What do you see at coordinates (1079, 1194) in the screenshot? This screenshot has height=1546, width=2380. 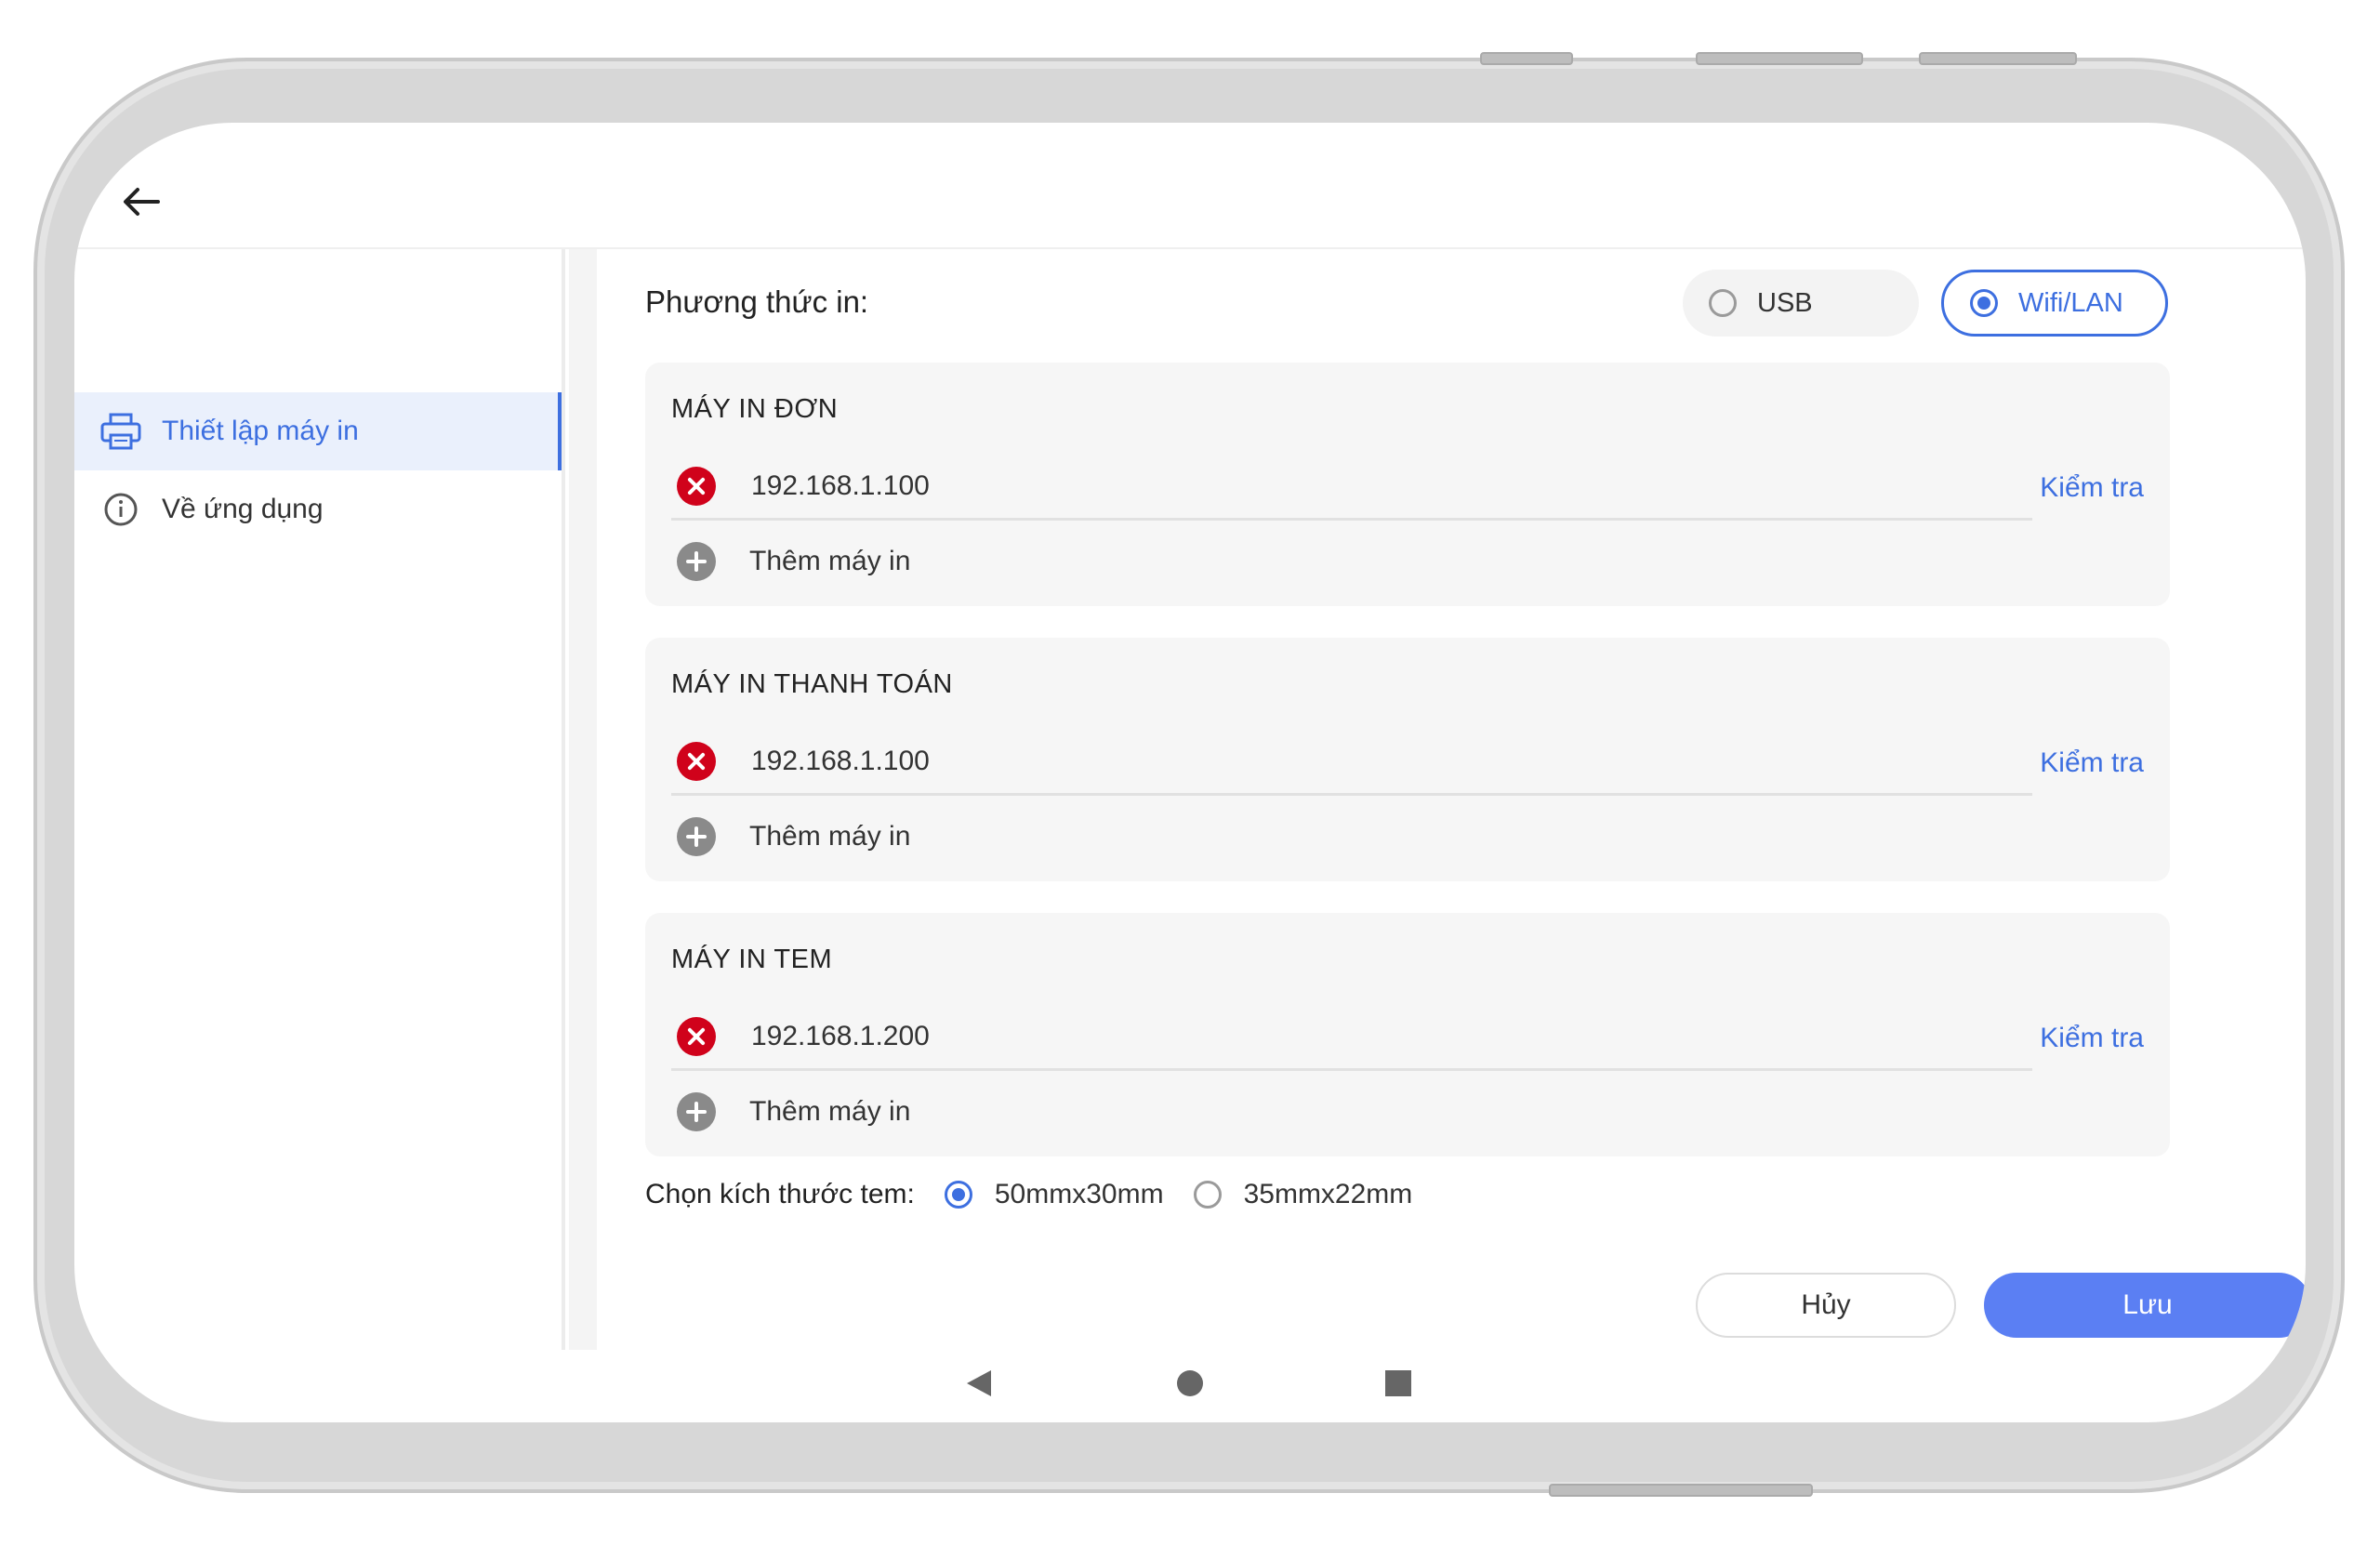 I see `option-label: 50mmx30mm` at bounding box center [1079, 1194].